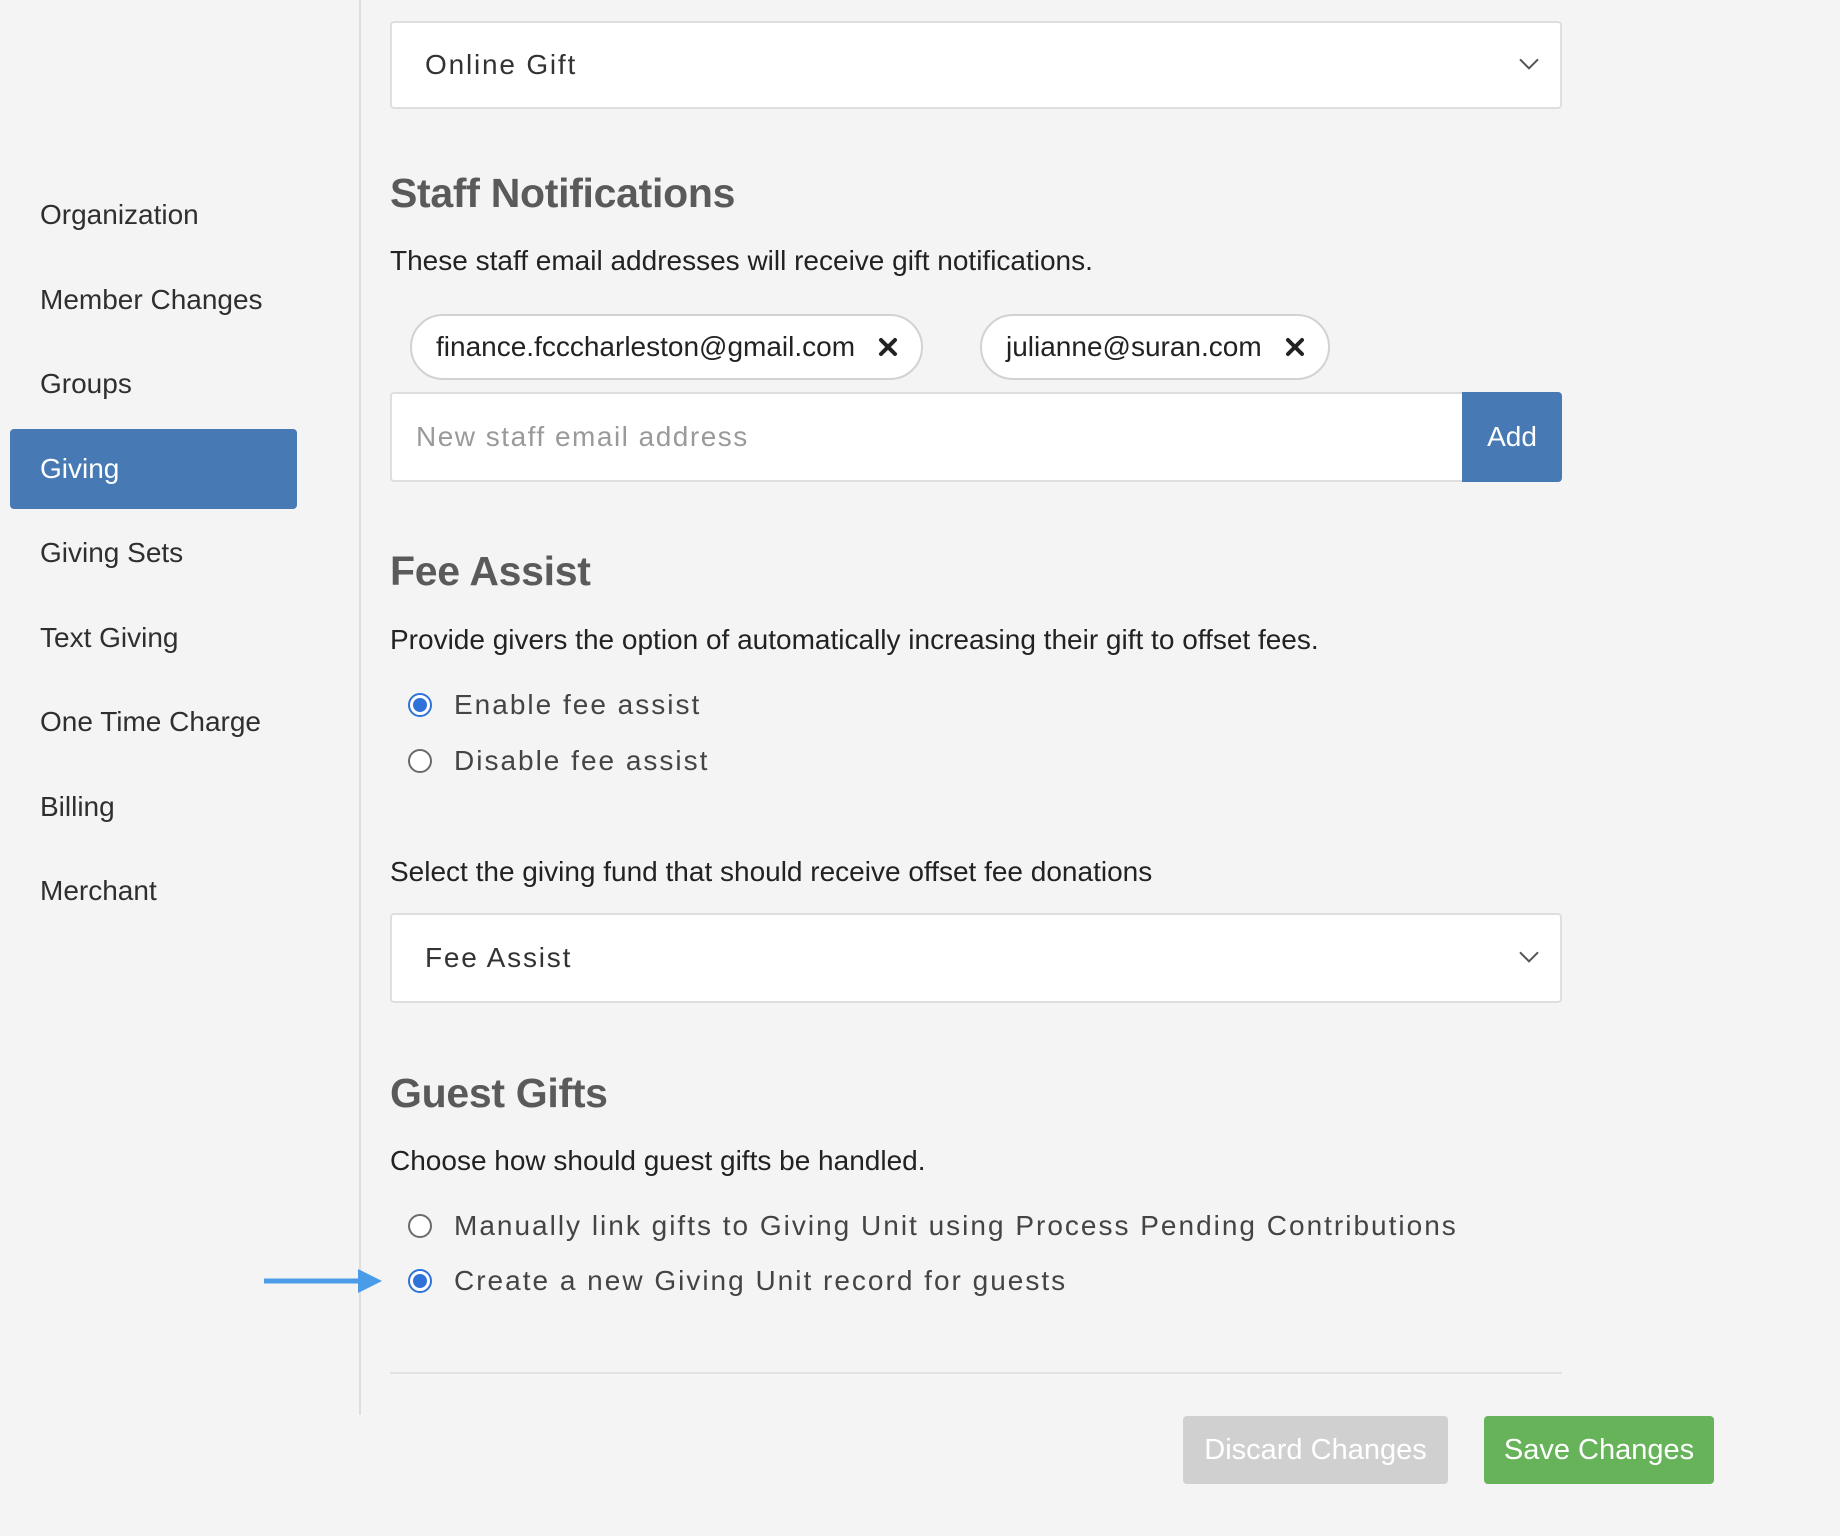  Describe the element at coordinates (976, 1373) in the screenshot. I see `actions-divider` at that location.